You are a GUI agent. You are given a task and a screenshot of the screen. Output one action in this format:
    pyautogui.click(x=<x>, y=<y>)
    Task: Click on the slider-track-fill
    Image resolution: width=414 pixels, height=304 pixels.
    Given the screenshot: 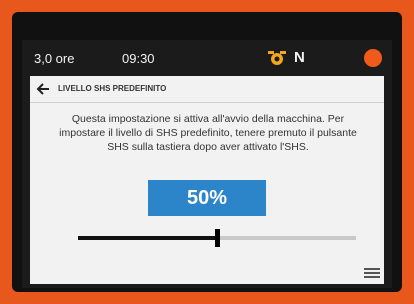 What is the action you would take?
    pyautogui.click(x=147, y=238)
    